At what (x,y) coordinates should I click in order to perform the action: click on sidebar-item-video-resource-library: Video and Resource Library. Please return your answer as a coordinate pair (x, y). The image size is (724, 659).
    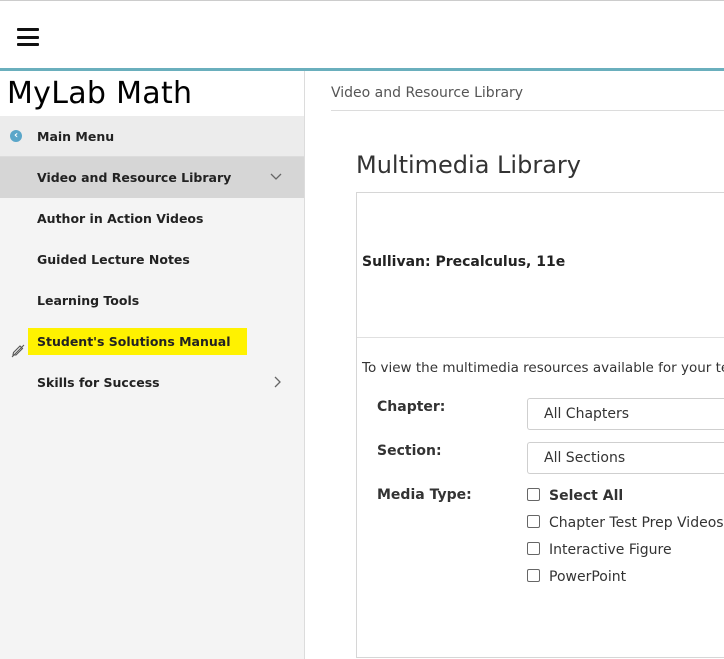
    Looking at the image, I should click on (152, 177).